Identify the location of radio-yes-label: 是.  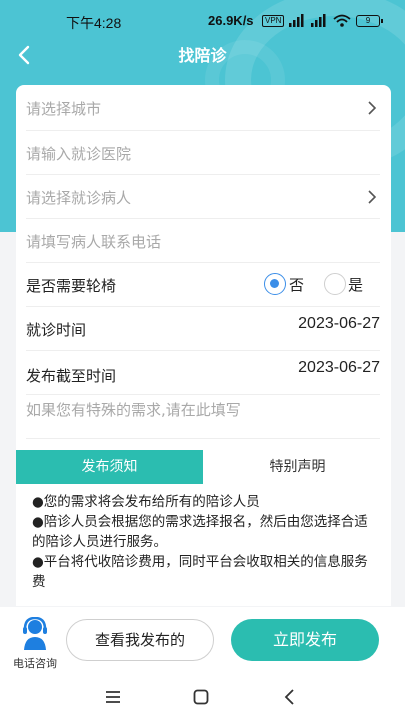
(356, 285).